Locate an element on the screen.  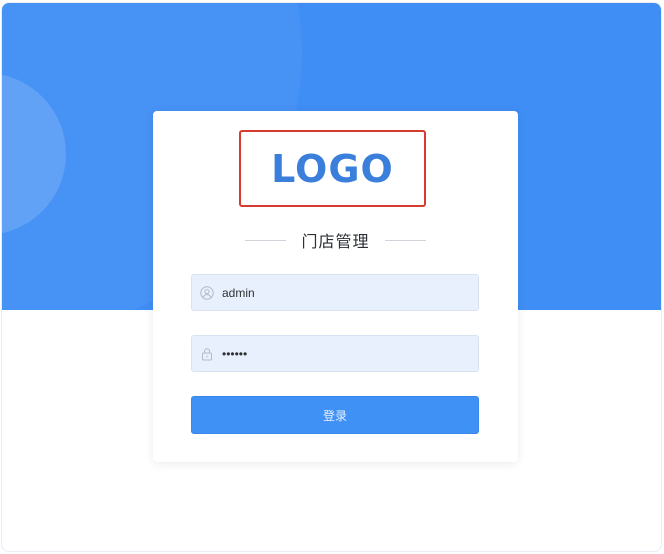
logo-placeholder: LOGO is located at coordinates (332, 168).